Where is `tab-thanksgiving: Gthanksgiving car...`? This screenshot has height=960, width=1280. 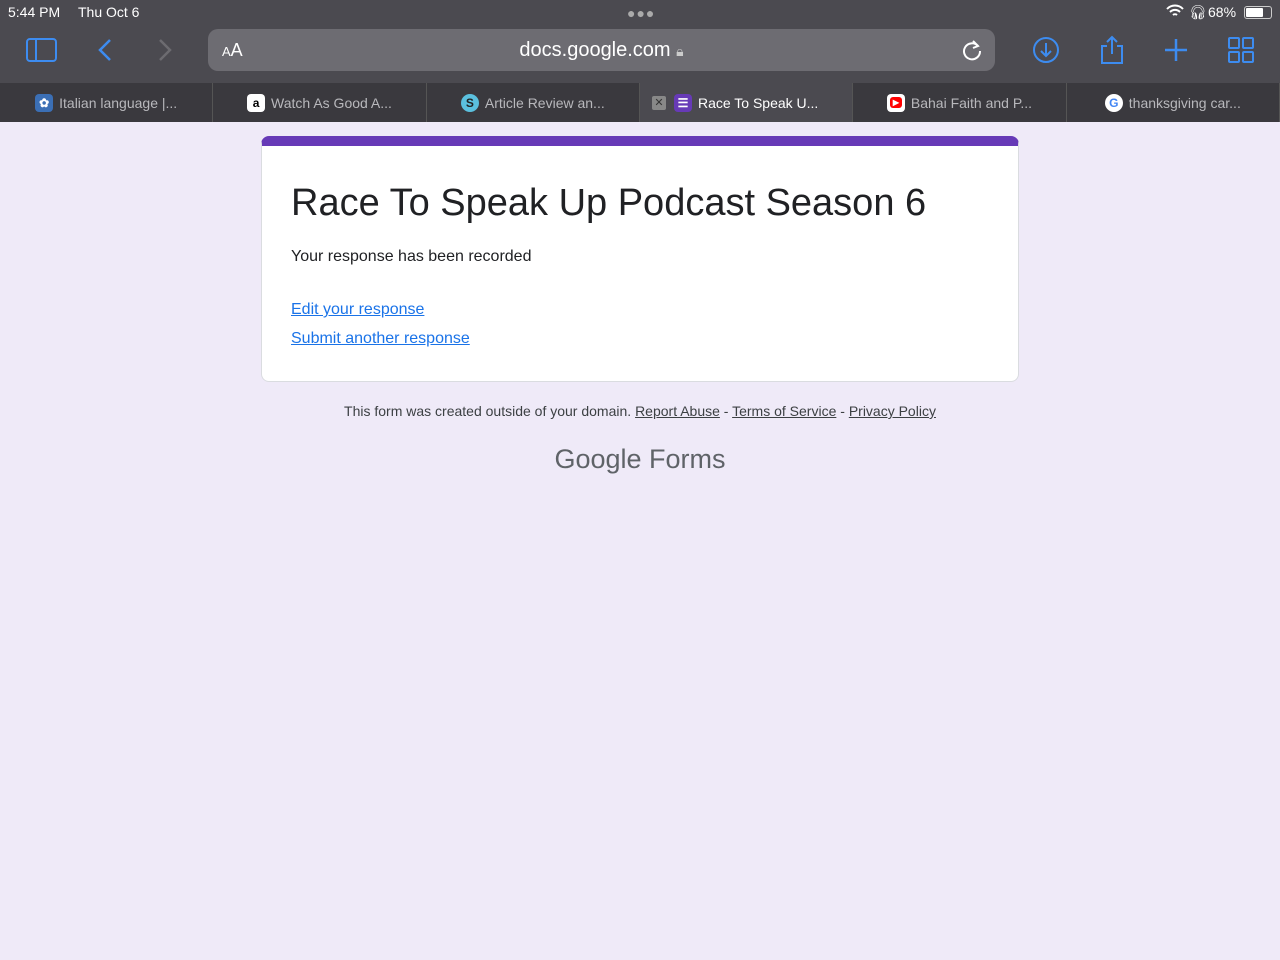 tab-thanksgiving: Gthanksgiving car... is located at coordinates (1173, 102).